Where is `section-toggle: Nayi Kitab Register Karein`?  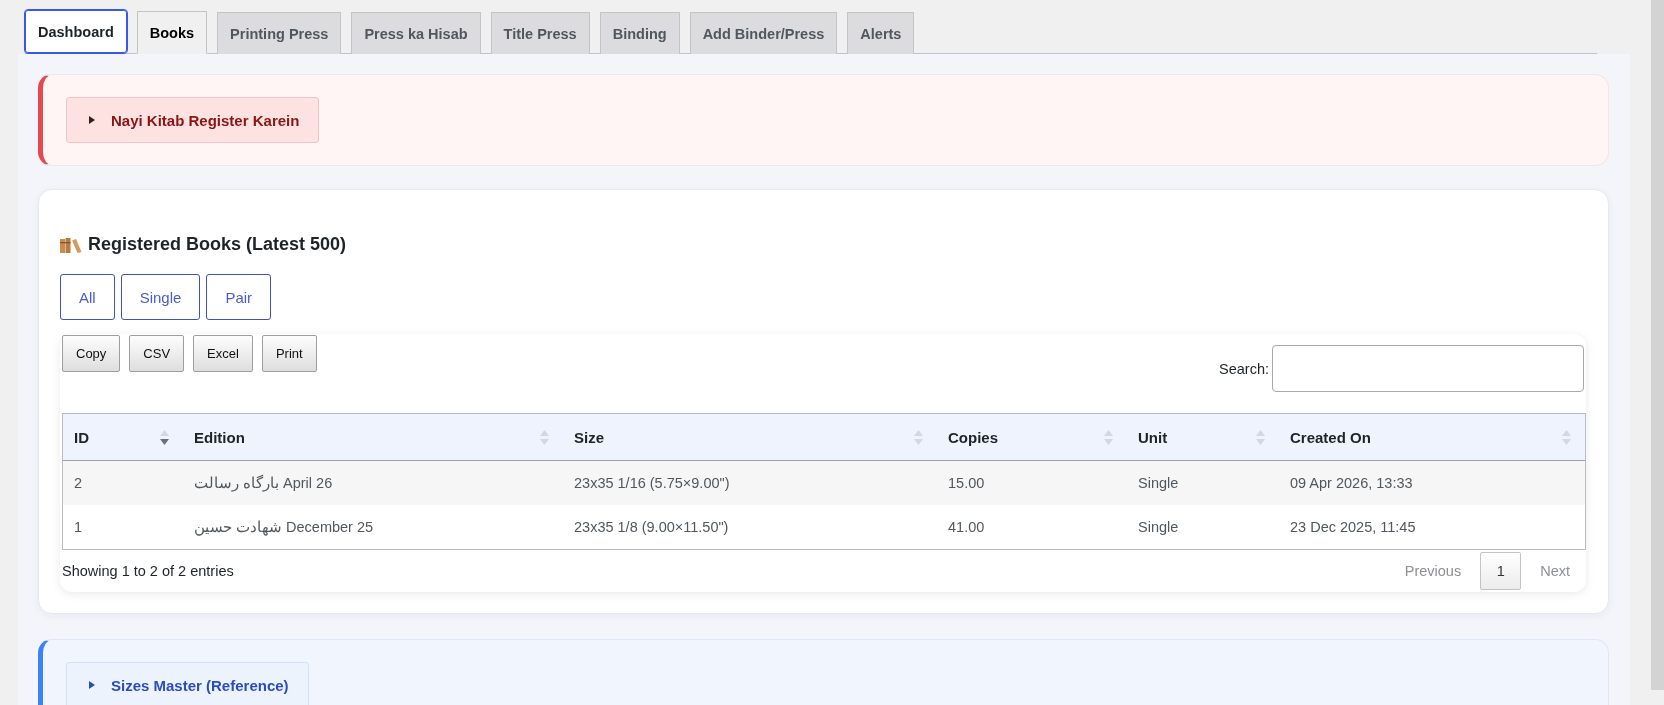
section-toggle: Nayi Kitab Register Karein is located at coordinates (193, 120).